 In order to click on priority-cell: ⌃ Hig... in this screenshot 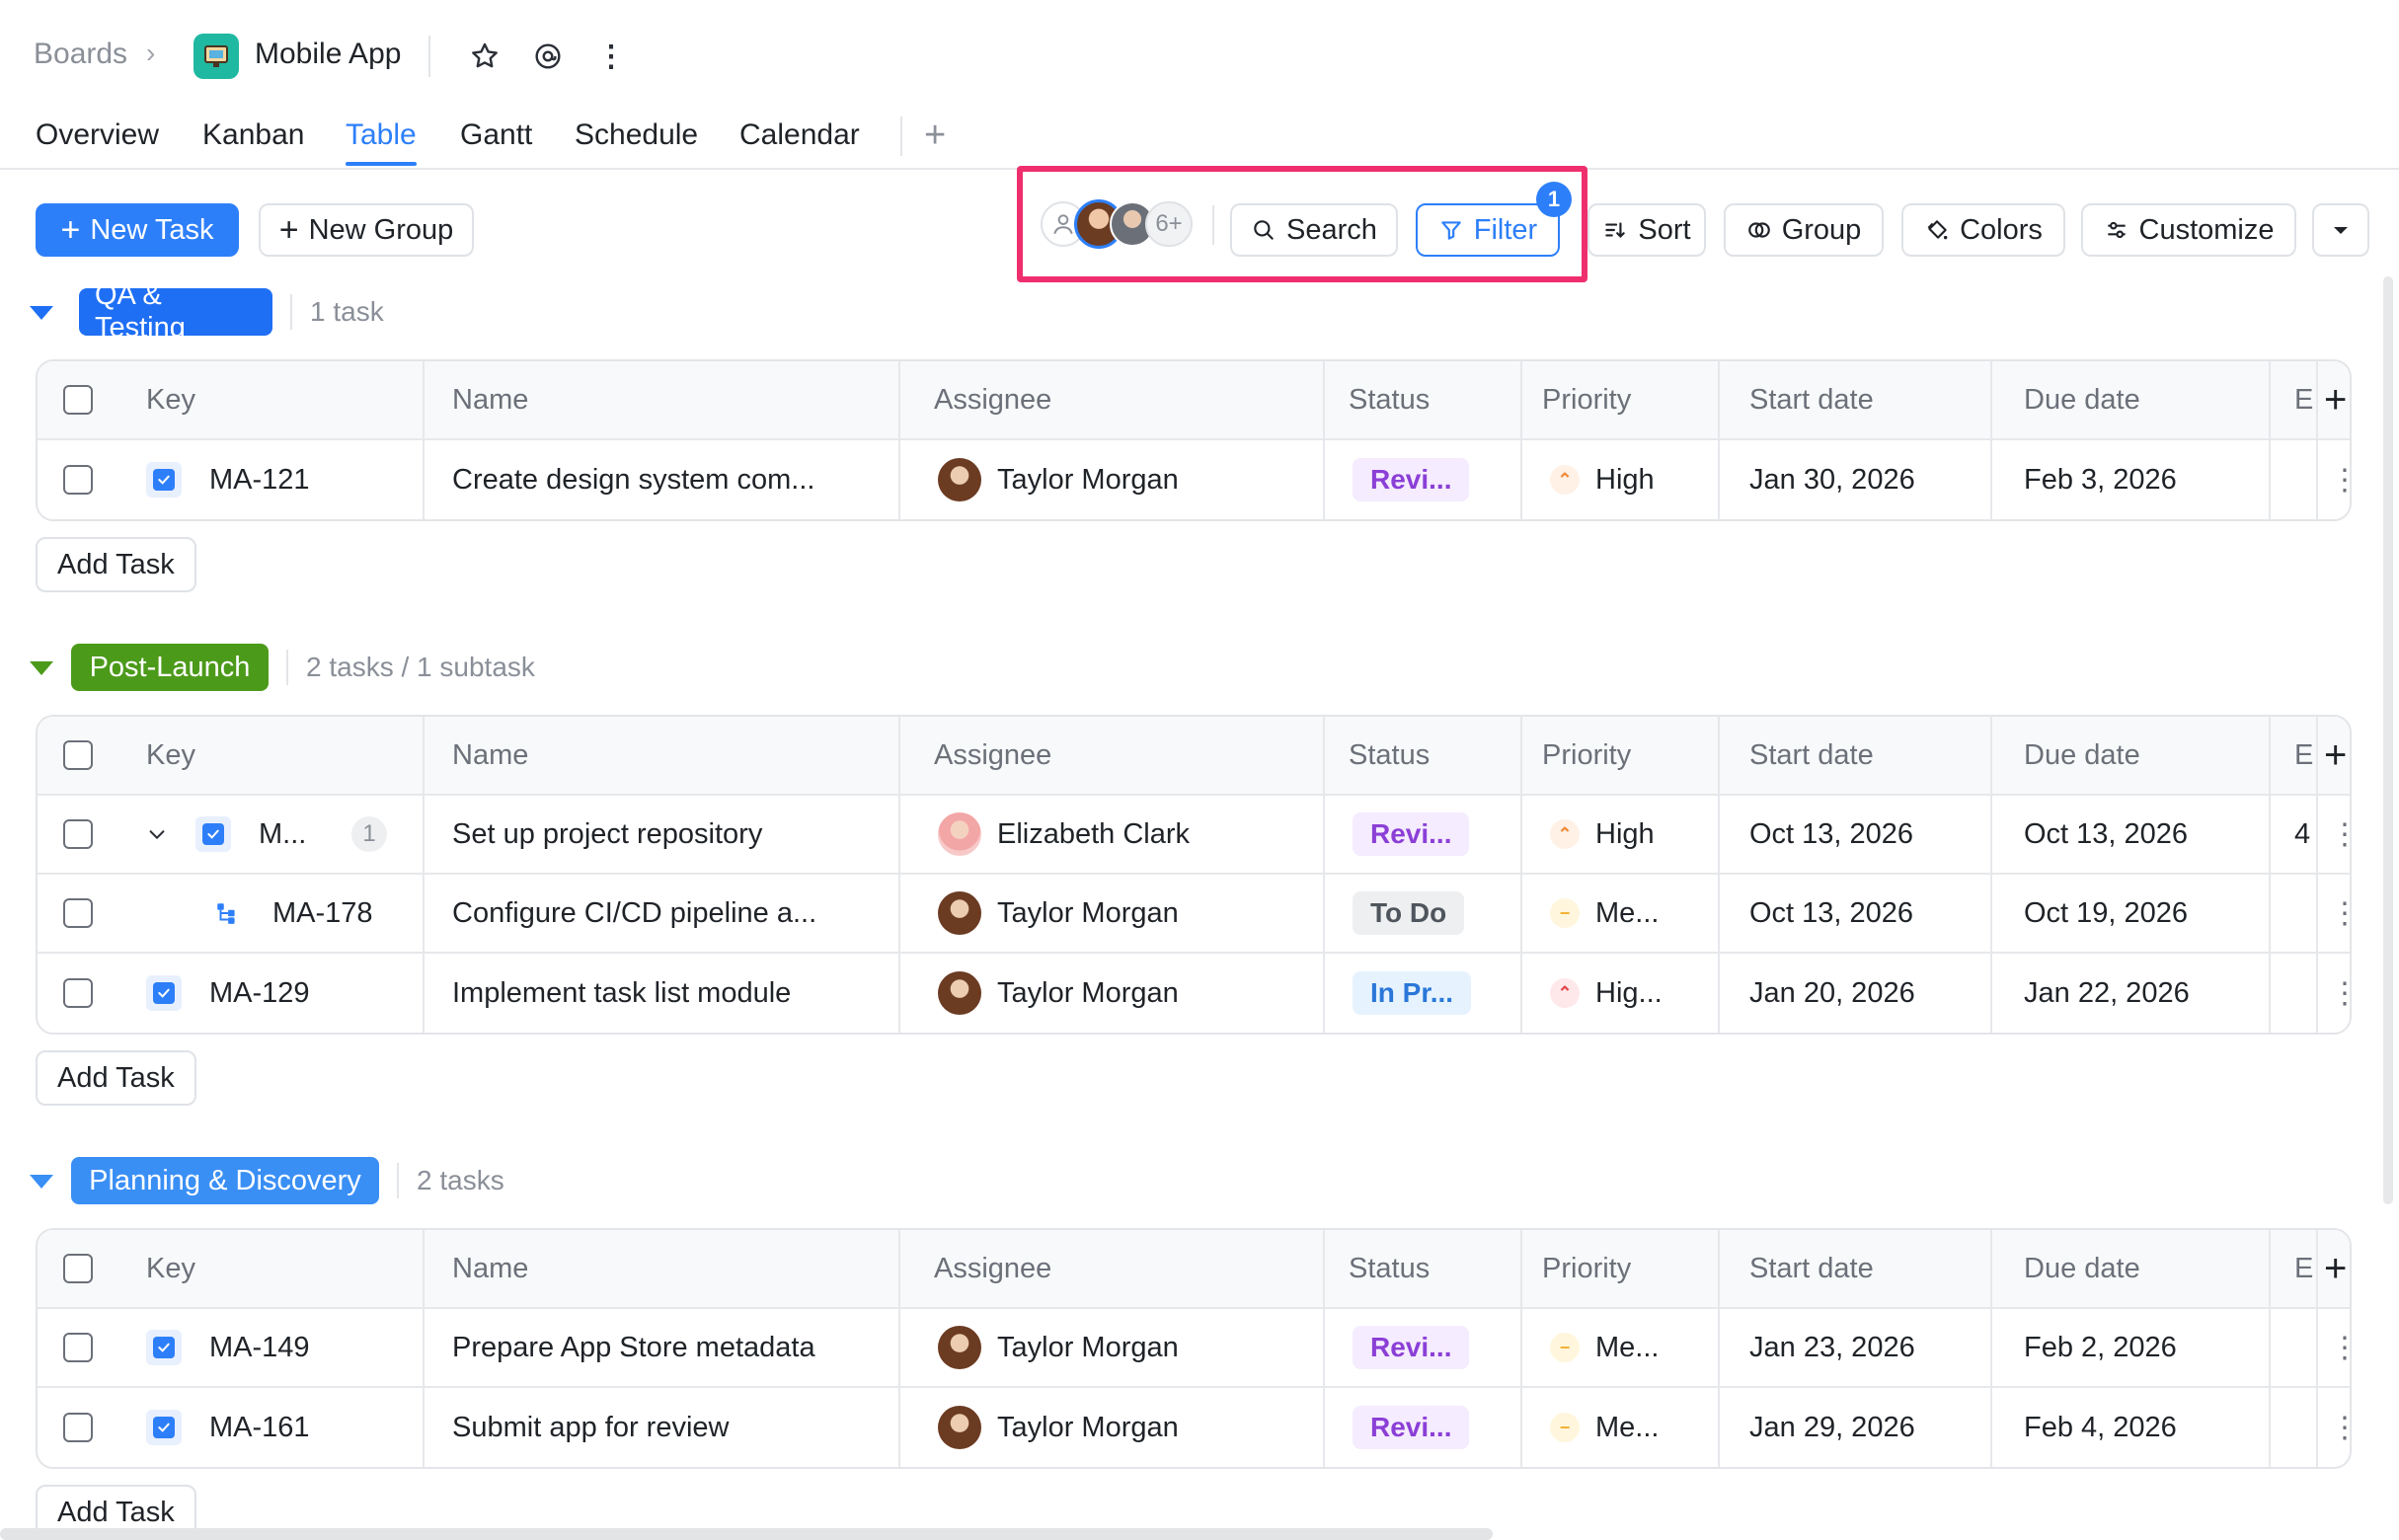, I will do `click(1606, 993)`.